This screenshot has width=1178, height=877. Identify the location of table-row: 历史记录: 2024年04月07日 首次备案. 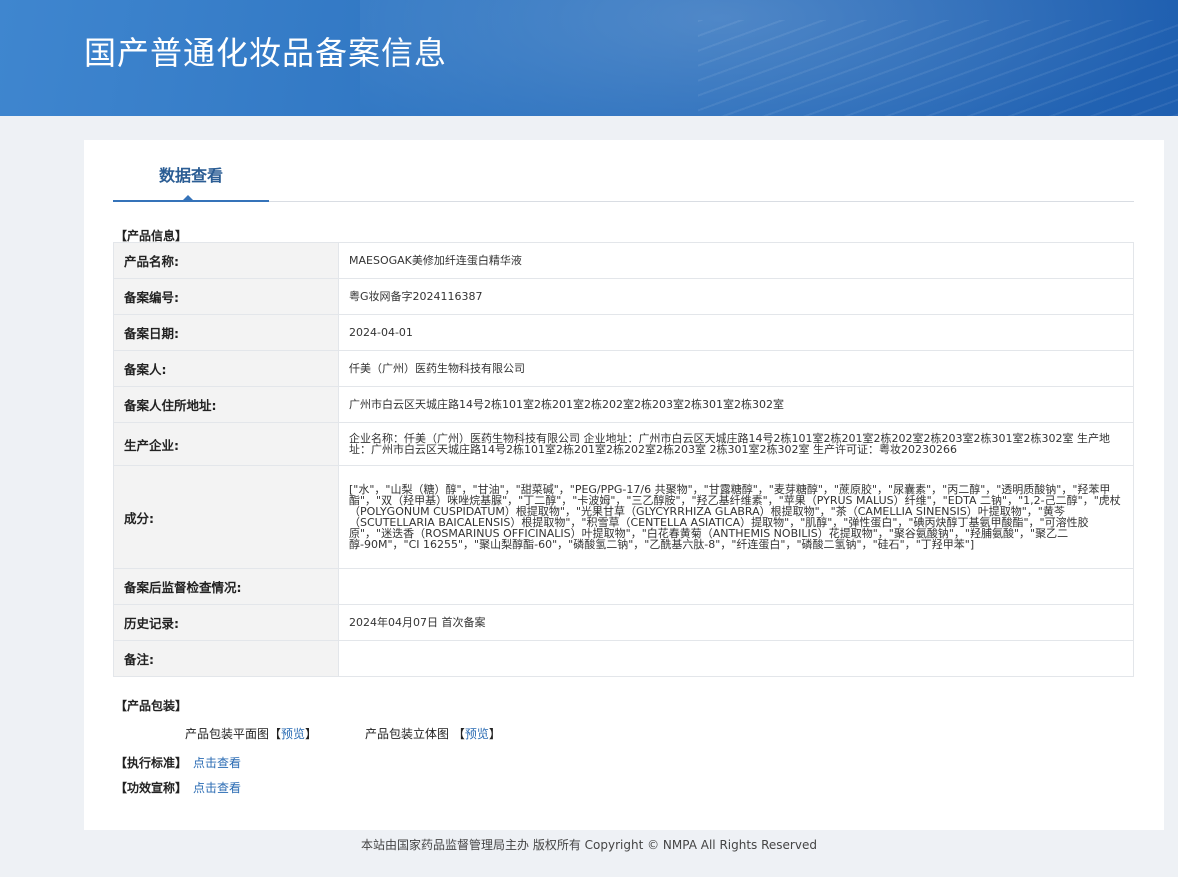
(623, 622).